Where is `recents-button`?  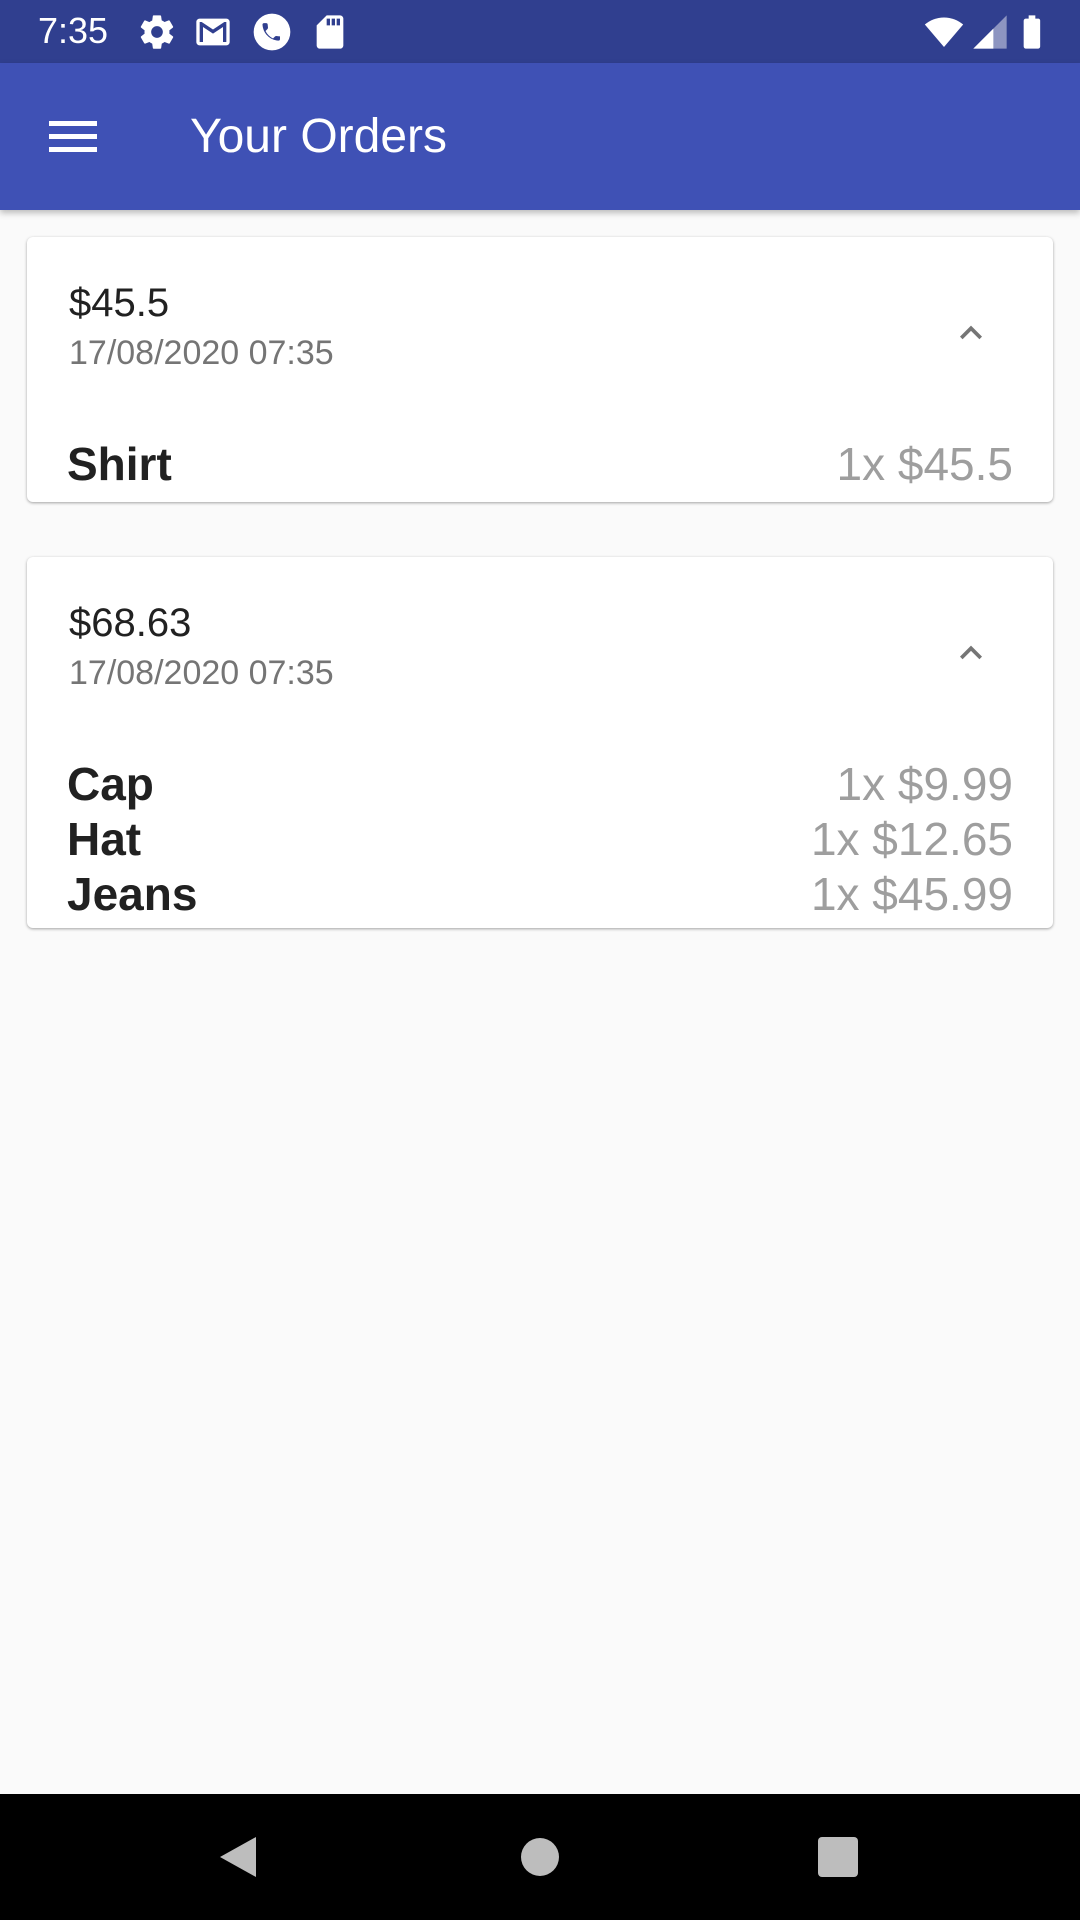
recents-button is located at coordinates (838, 1857).